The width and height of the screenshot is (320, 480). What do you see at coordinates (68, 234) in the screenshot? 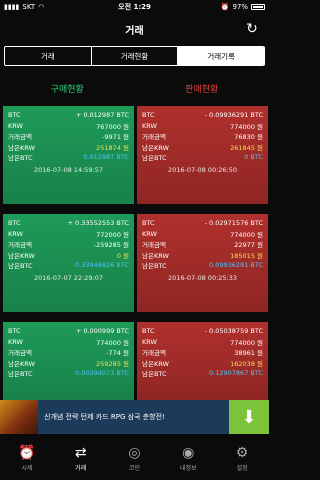
I see `krw-row: KRW 772000 원` at bounding box center [68, 234].